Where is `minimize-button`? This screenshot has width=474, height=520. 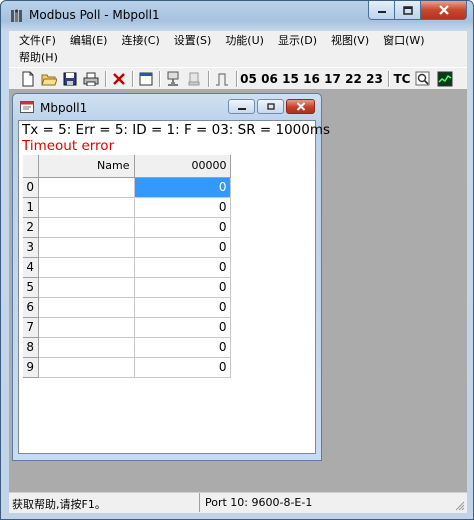 minimize-button is located at coordinates (381, 10).